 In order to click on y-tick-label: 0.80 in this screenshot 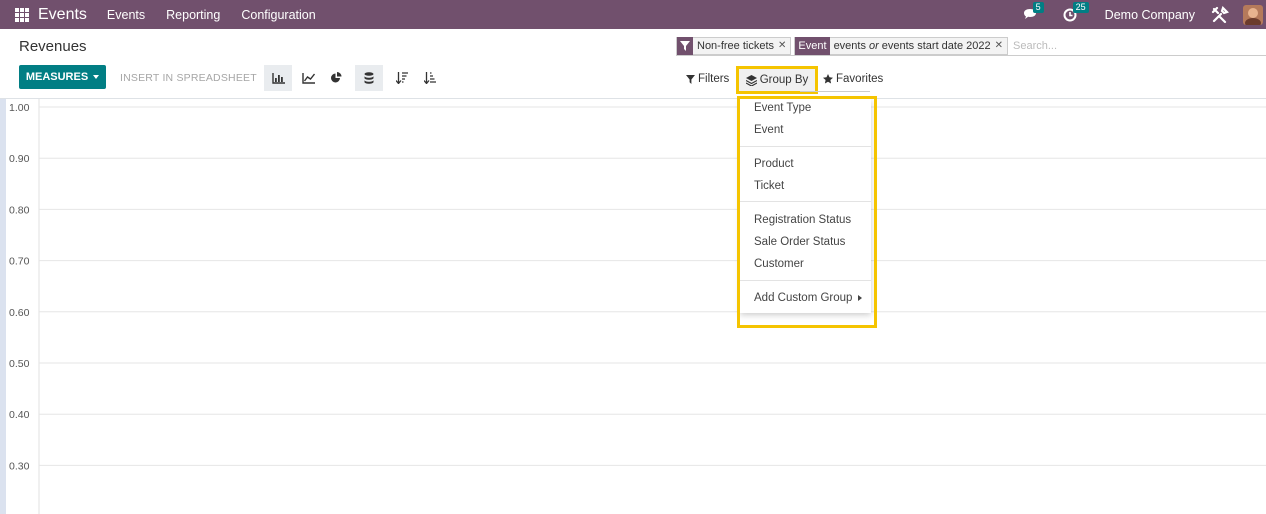, I will do `click(19, 210)`.